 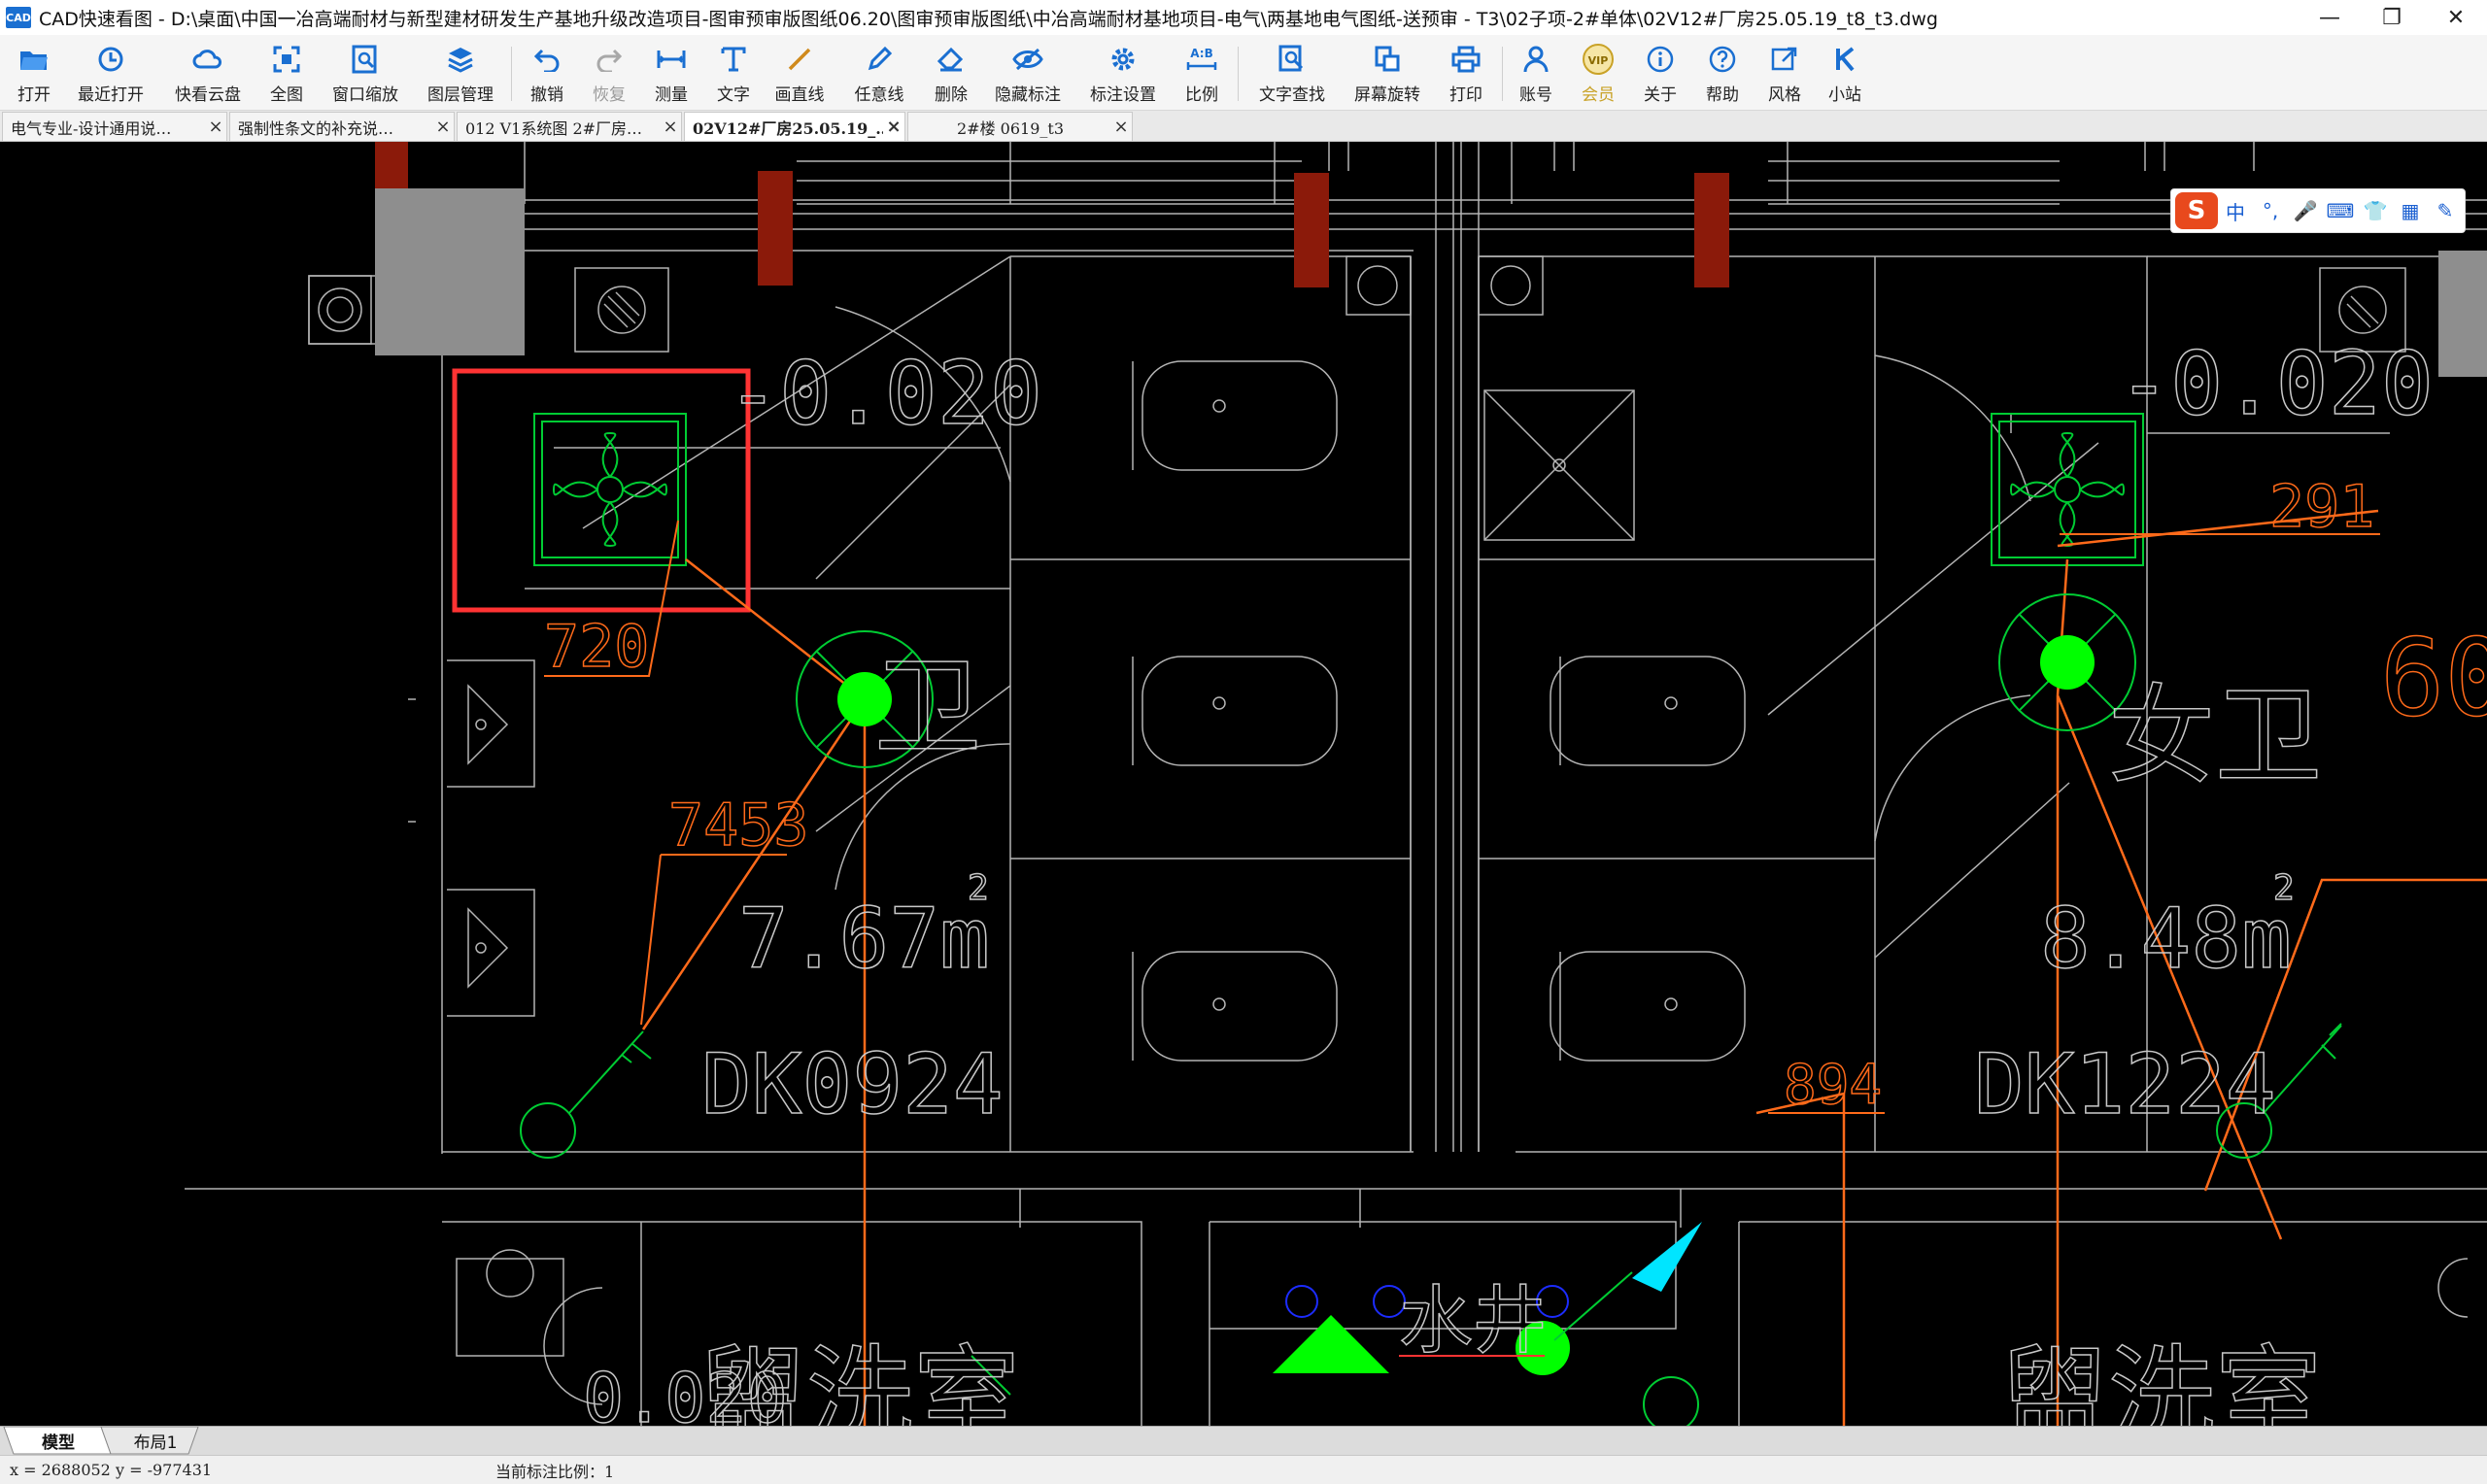 I want to click on status-bar: x = 2688052 y = -977431 当前标注比例：1, so click(x=1243, y=1469).